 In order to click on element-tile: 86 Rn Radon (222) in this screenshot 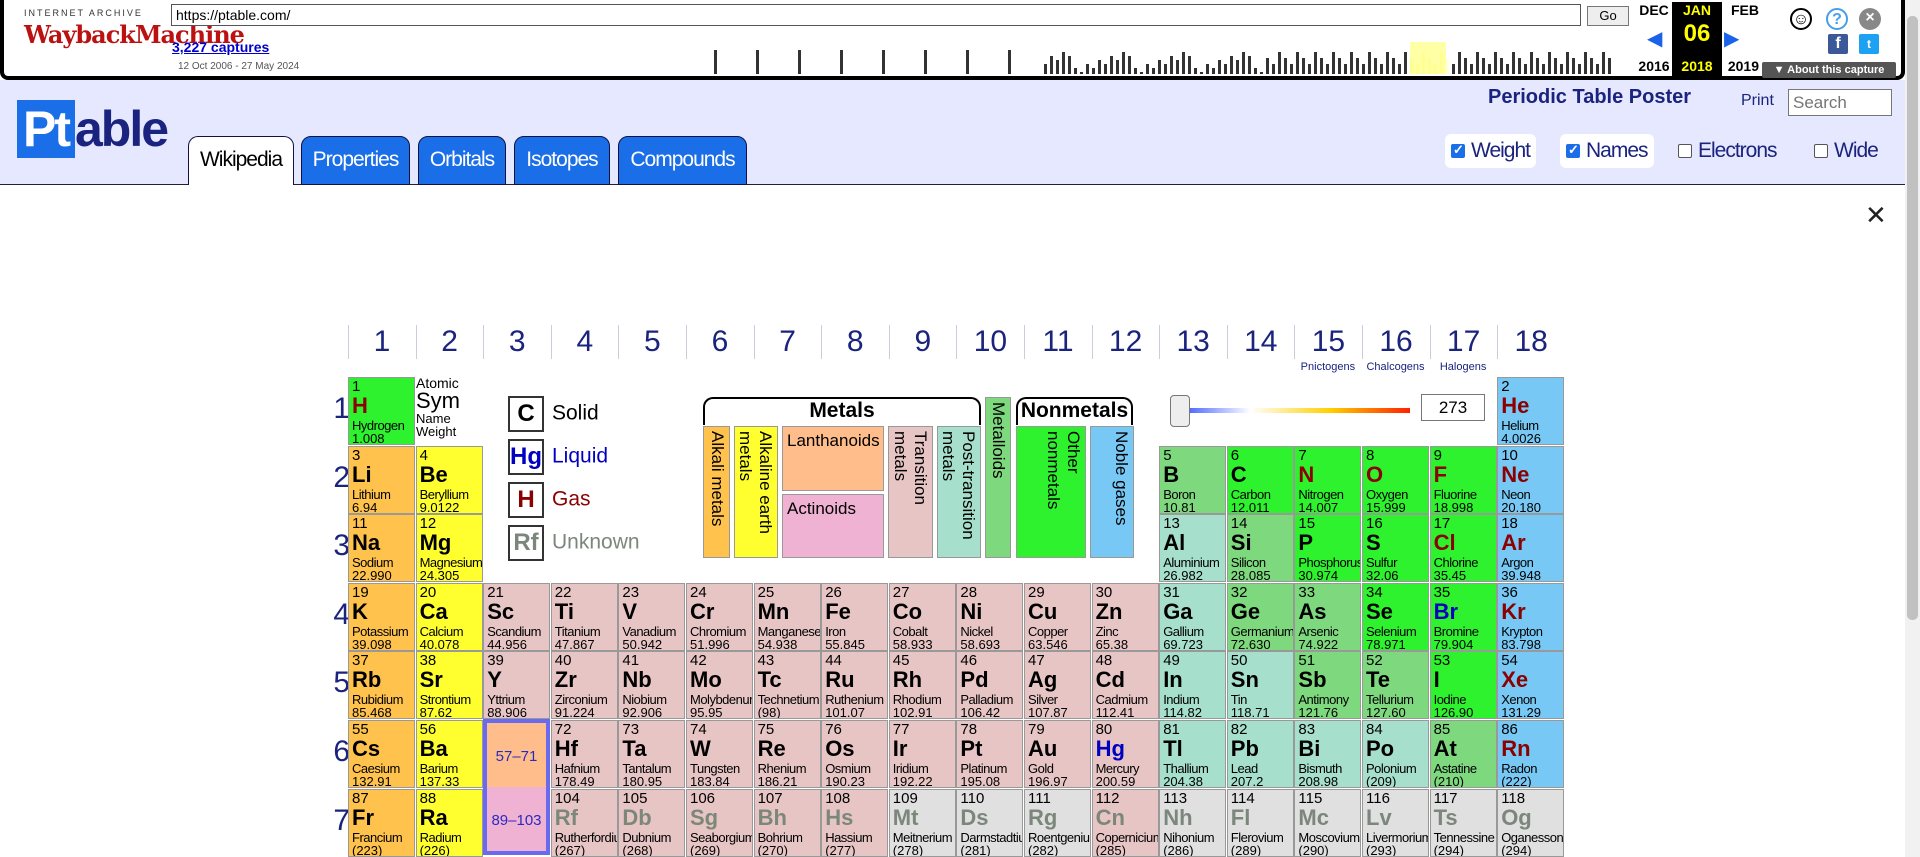, I will do `click(1531, 754)`.